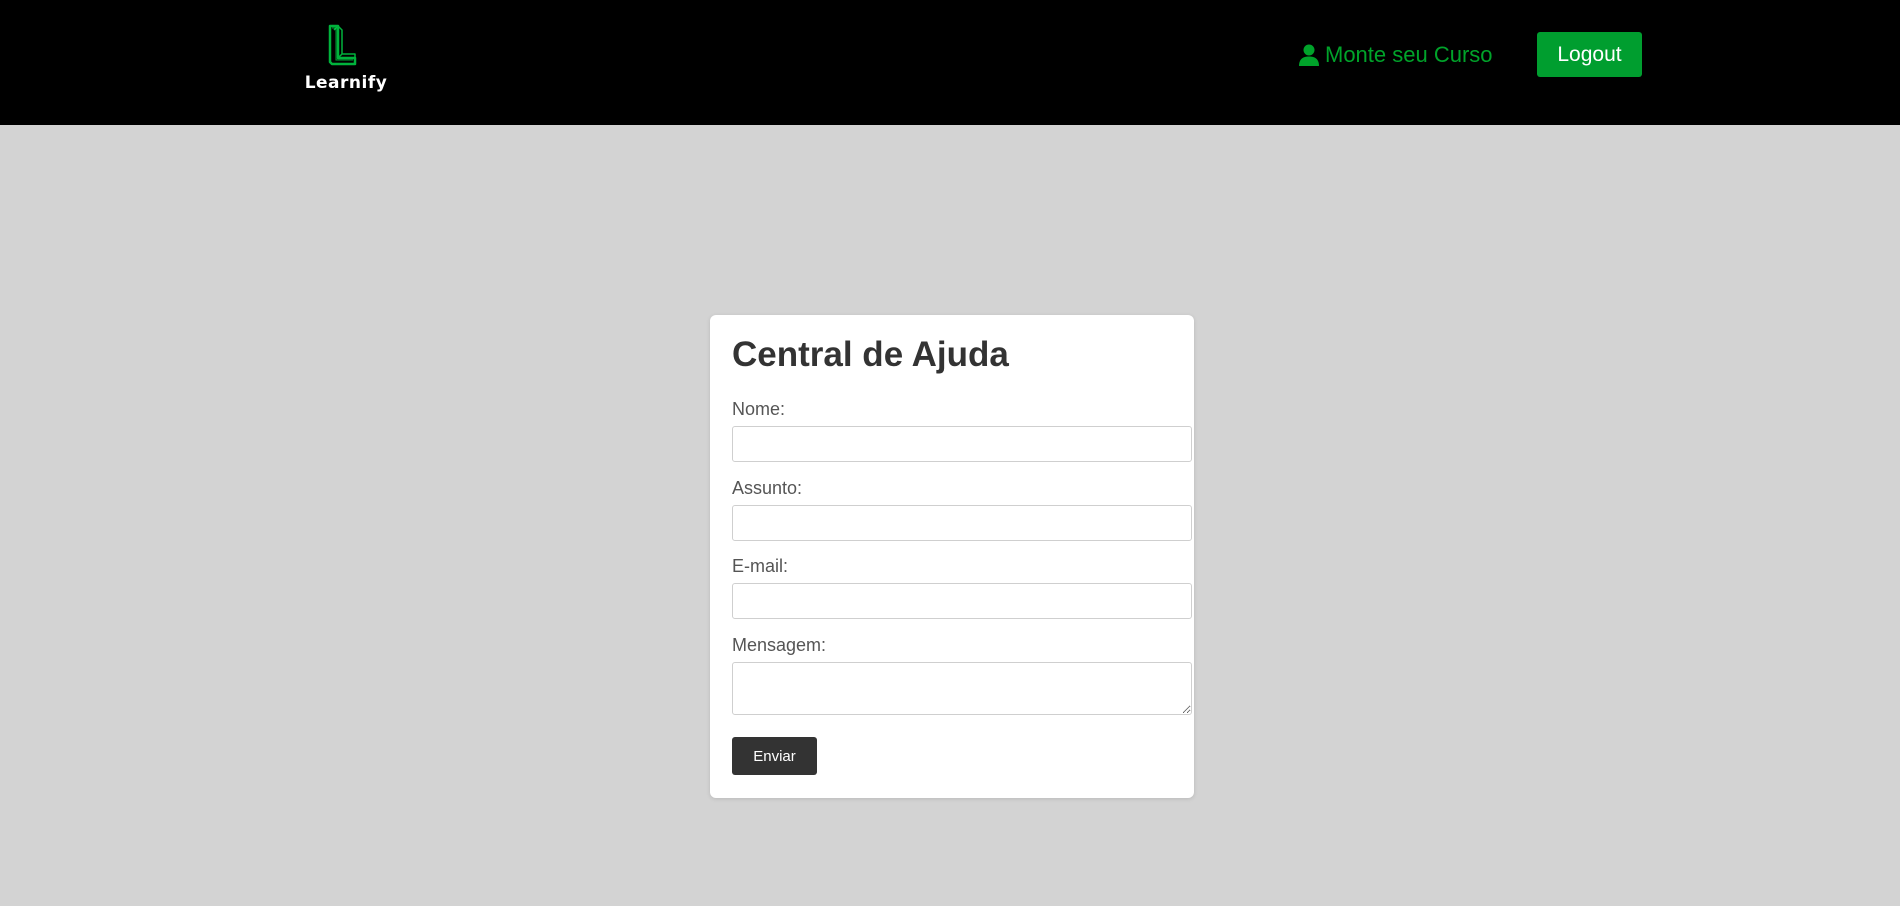 The width and height of the screenshot is (1900, 906). Describe the element at coordinates (759, 409) in the screenshot. I see `name-label: Nome:` at that location.